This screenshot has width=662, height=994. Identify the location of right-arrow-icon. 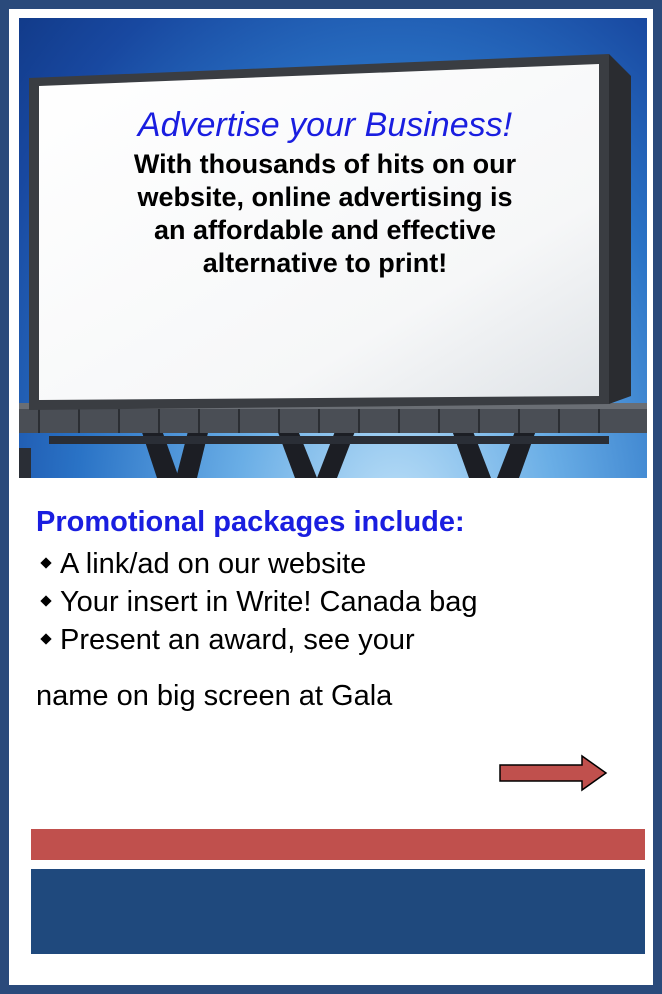
(553, 773).